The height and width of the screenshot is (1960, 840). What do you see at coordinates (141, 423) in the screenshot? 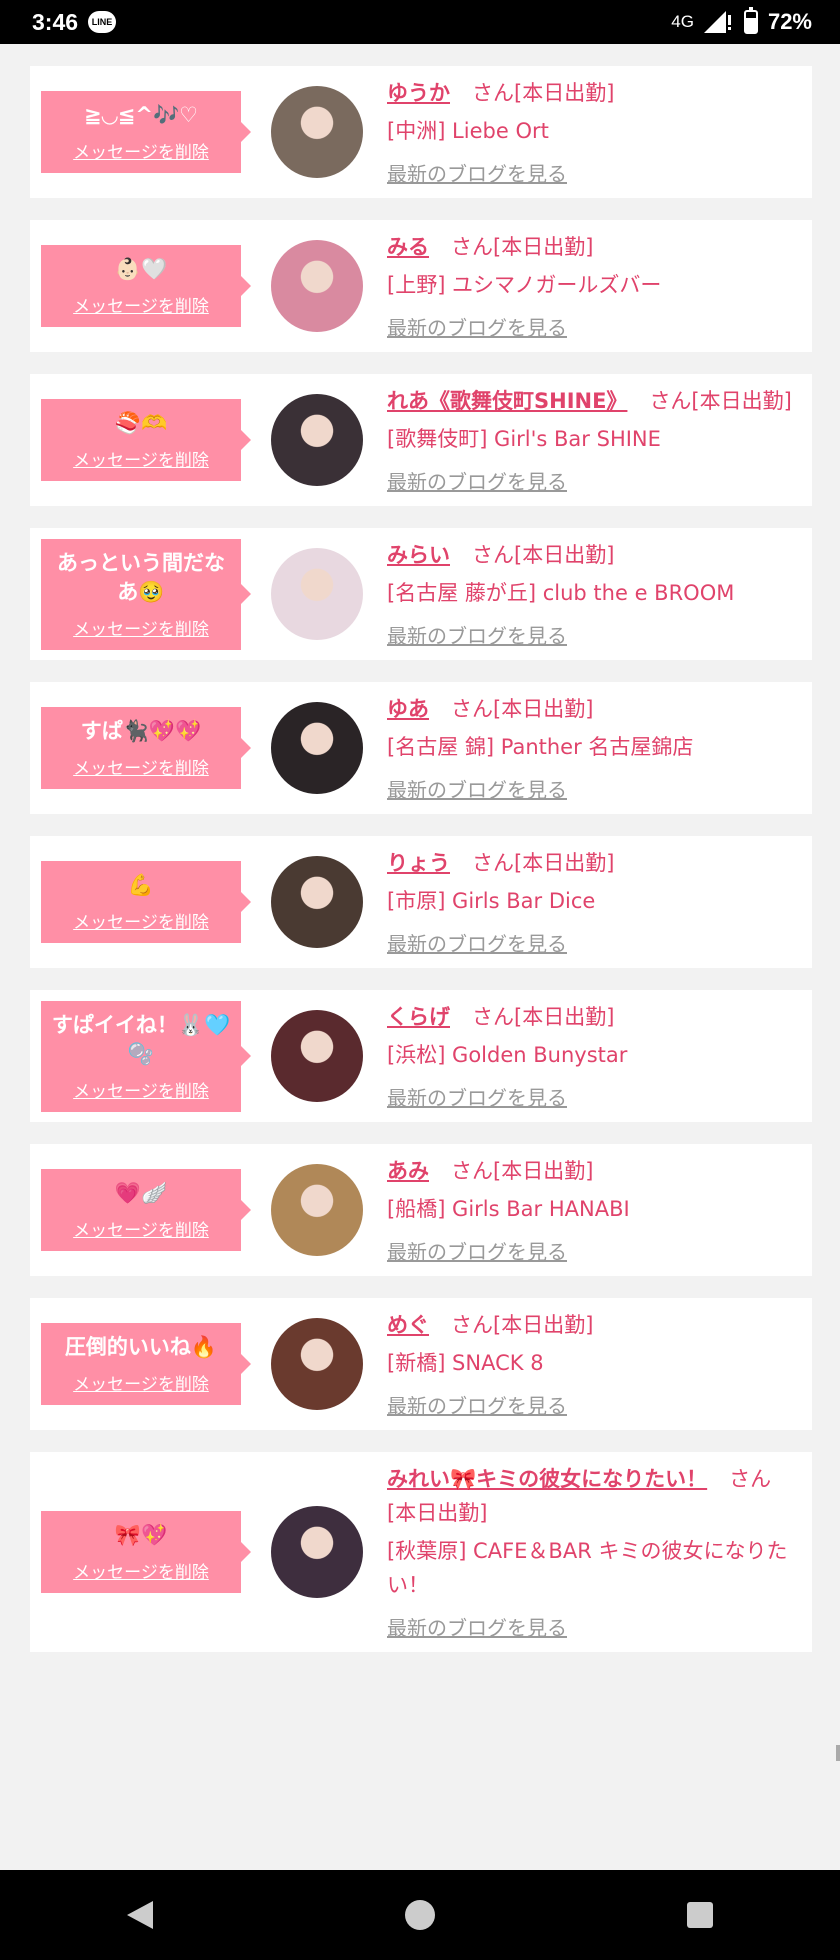
I see `message-text: 🍣🫶` at bounding box center [141, 423].